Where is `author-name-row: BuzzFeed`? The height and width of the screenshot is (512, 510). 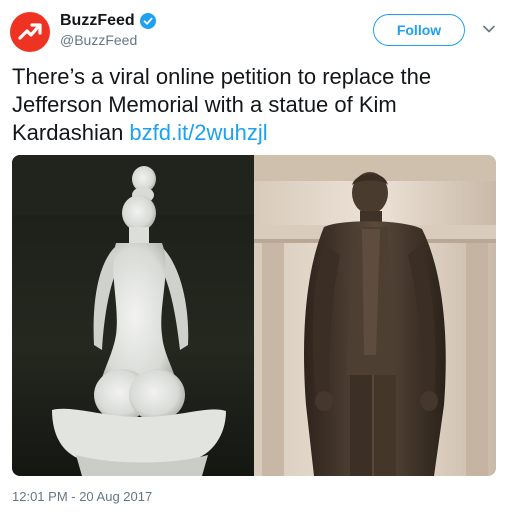
author-name-row: BuzzFeed is located at coordinates (108, 21).